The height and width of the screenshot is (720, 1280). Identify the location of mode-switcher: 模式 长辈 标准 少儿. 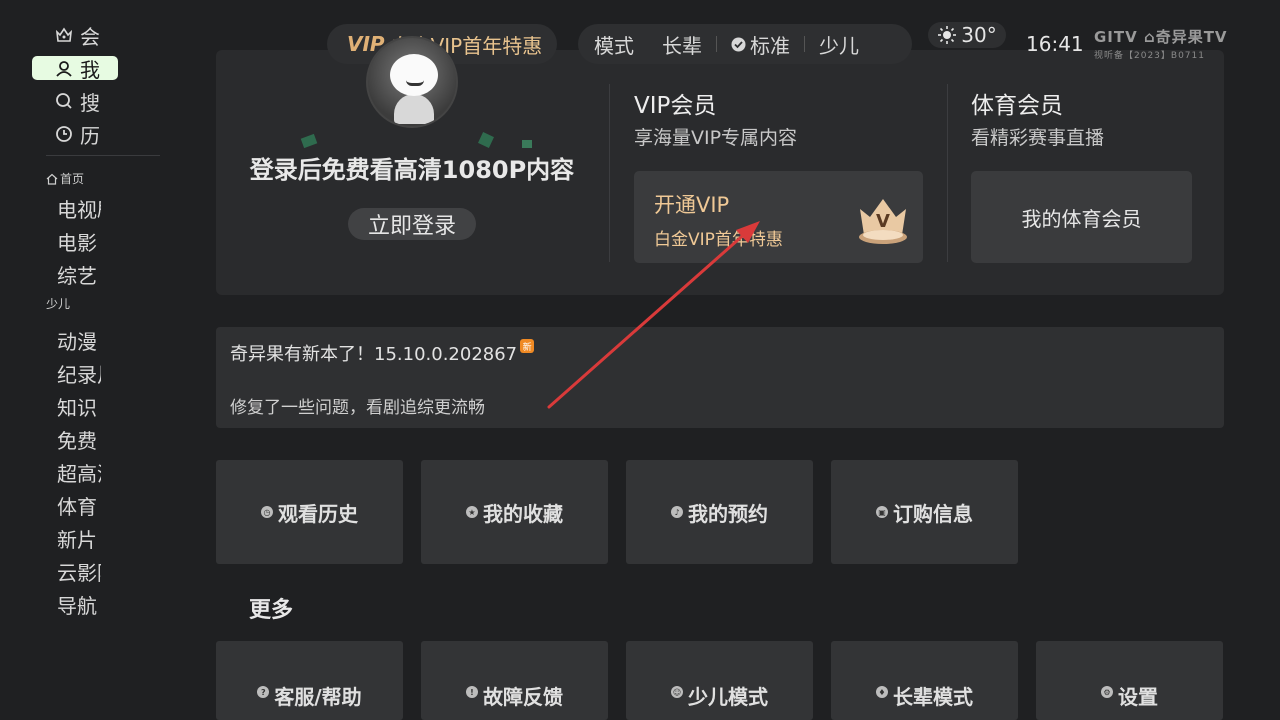
(745, 44).